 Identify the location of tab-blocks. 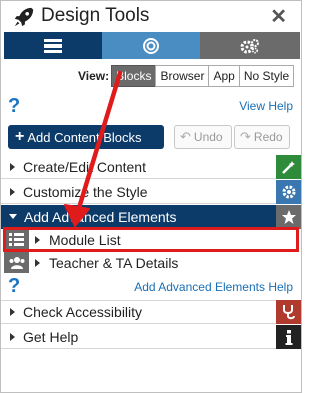
(53, 45).